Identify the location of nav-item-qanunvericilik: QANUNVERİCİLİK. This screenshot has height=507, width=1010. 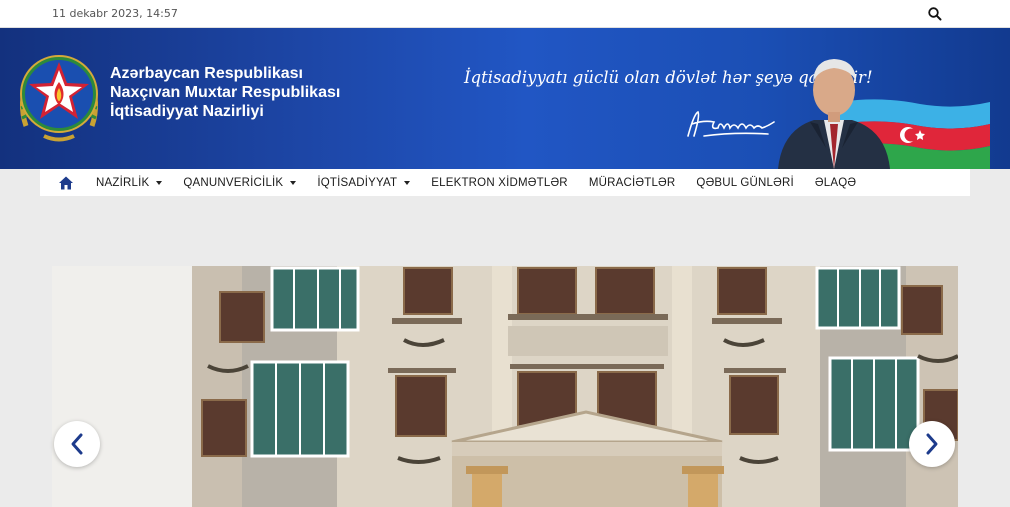
(240, 182).